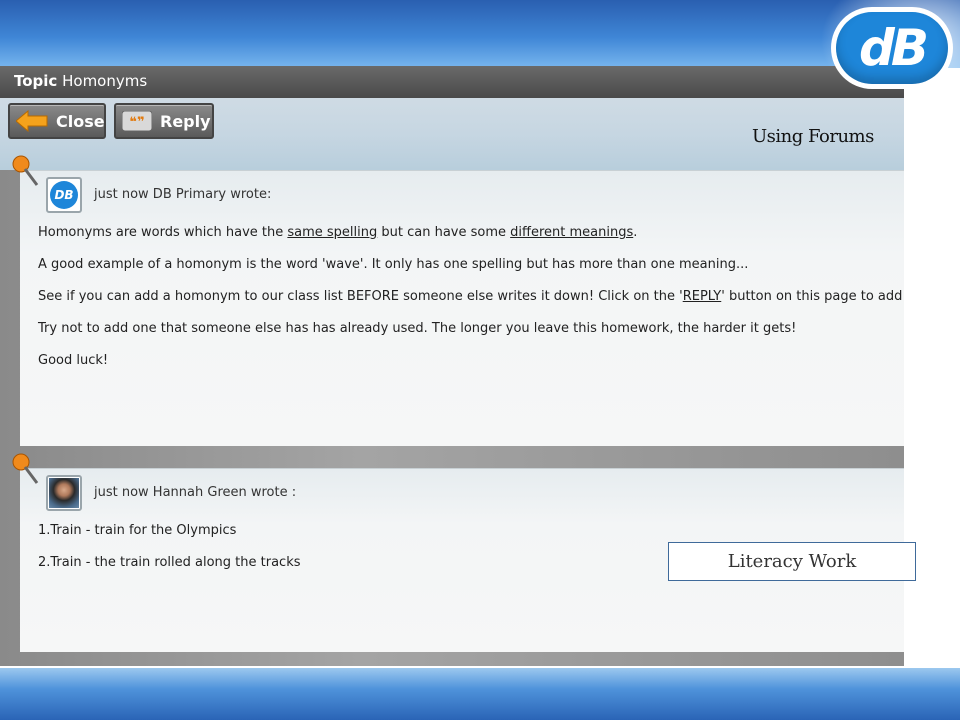  I want to click on topic-title: Homonyms, so click(105, 81).